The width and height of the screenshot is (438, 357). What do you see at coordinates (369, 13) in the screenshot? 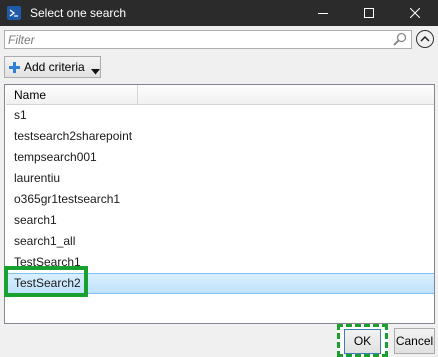
I see `maximize-icon` at bounding box center [369, 13].